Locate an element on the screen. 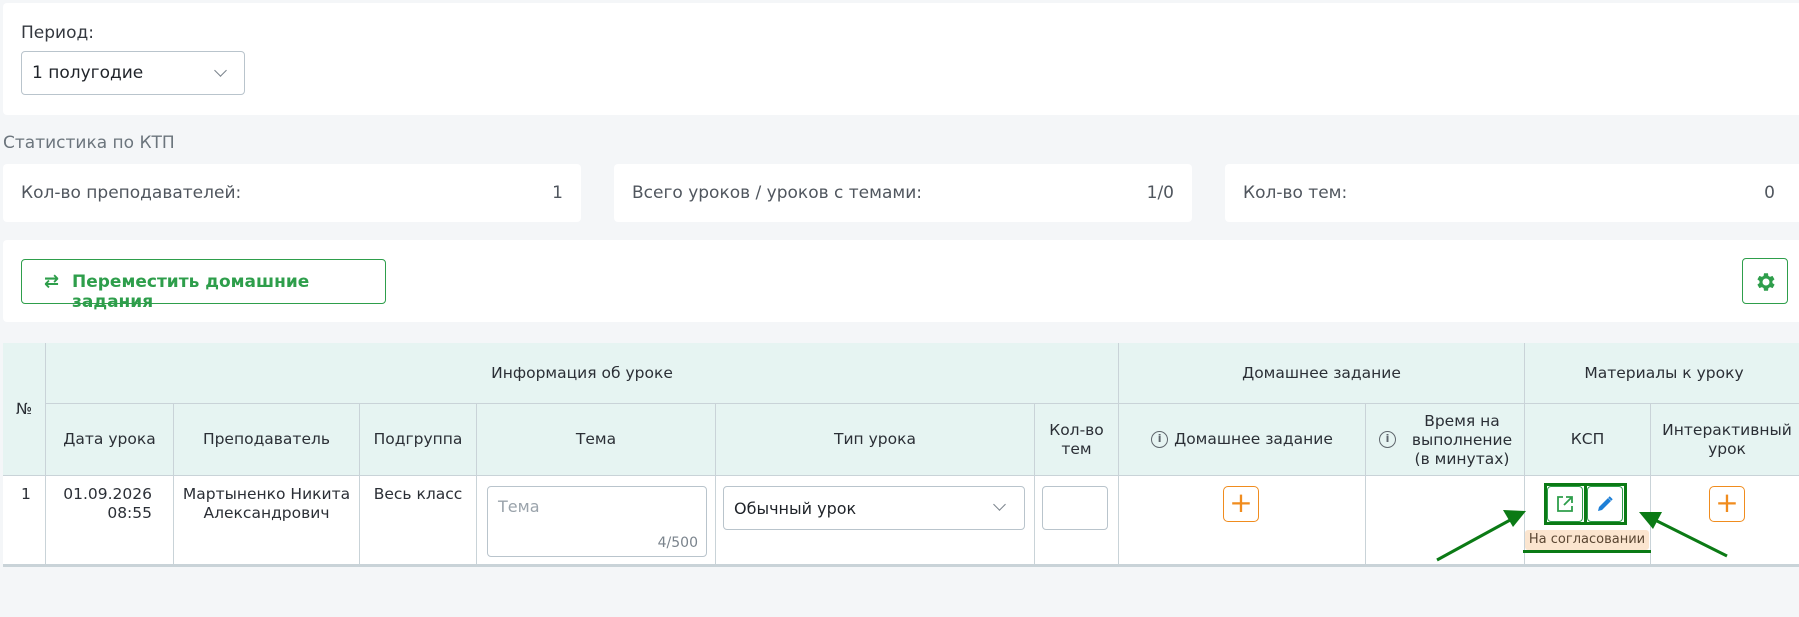 The image size is (1799, 617). stat-value: 0 is located at coordinates (1769, 193).